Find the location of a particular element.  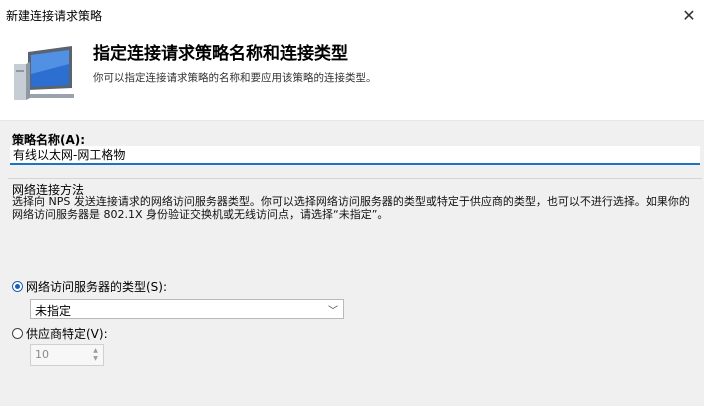

server-type-selected-value: 未指定 is located at coordinates (53, 311).